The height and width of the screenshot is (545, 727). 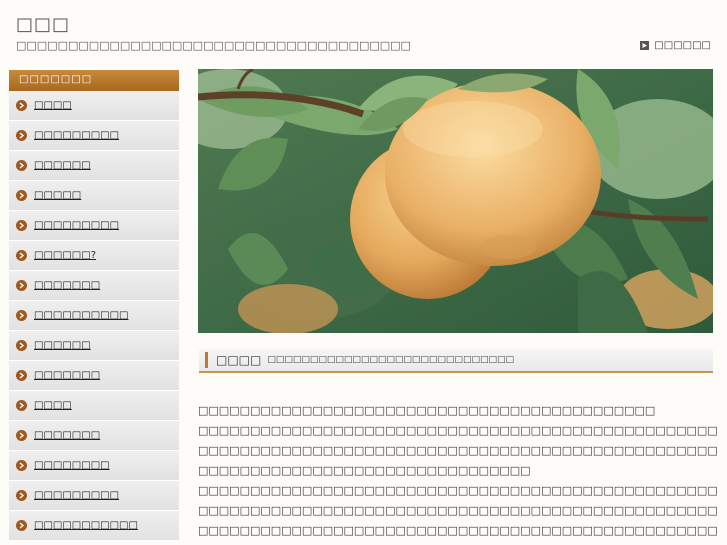 I want to click on sidebar-item: □□□□□□□□, so click(x=94, y=466).